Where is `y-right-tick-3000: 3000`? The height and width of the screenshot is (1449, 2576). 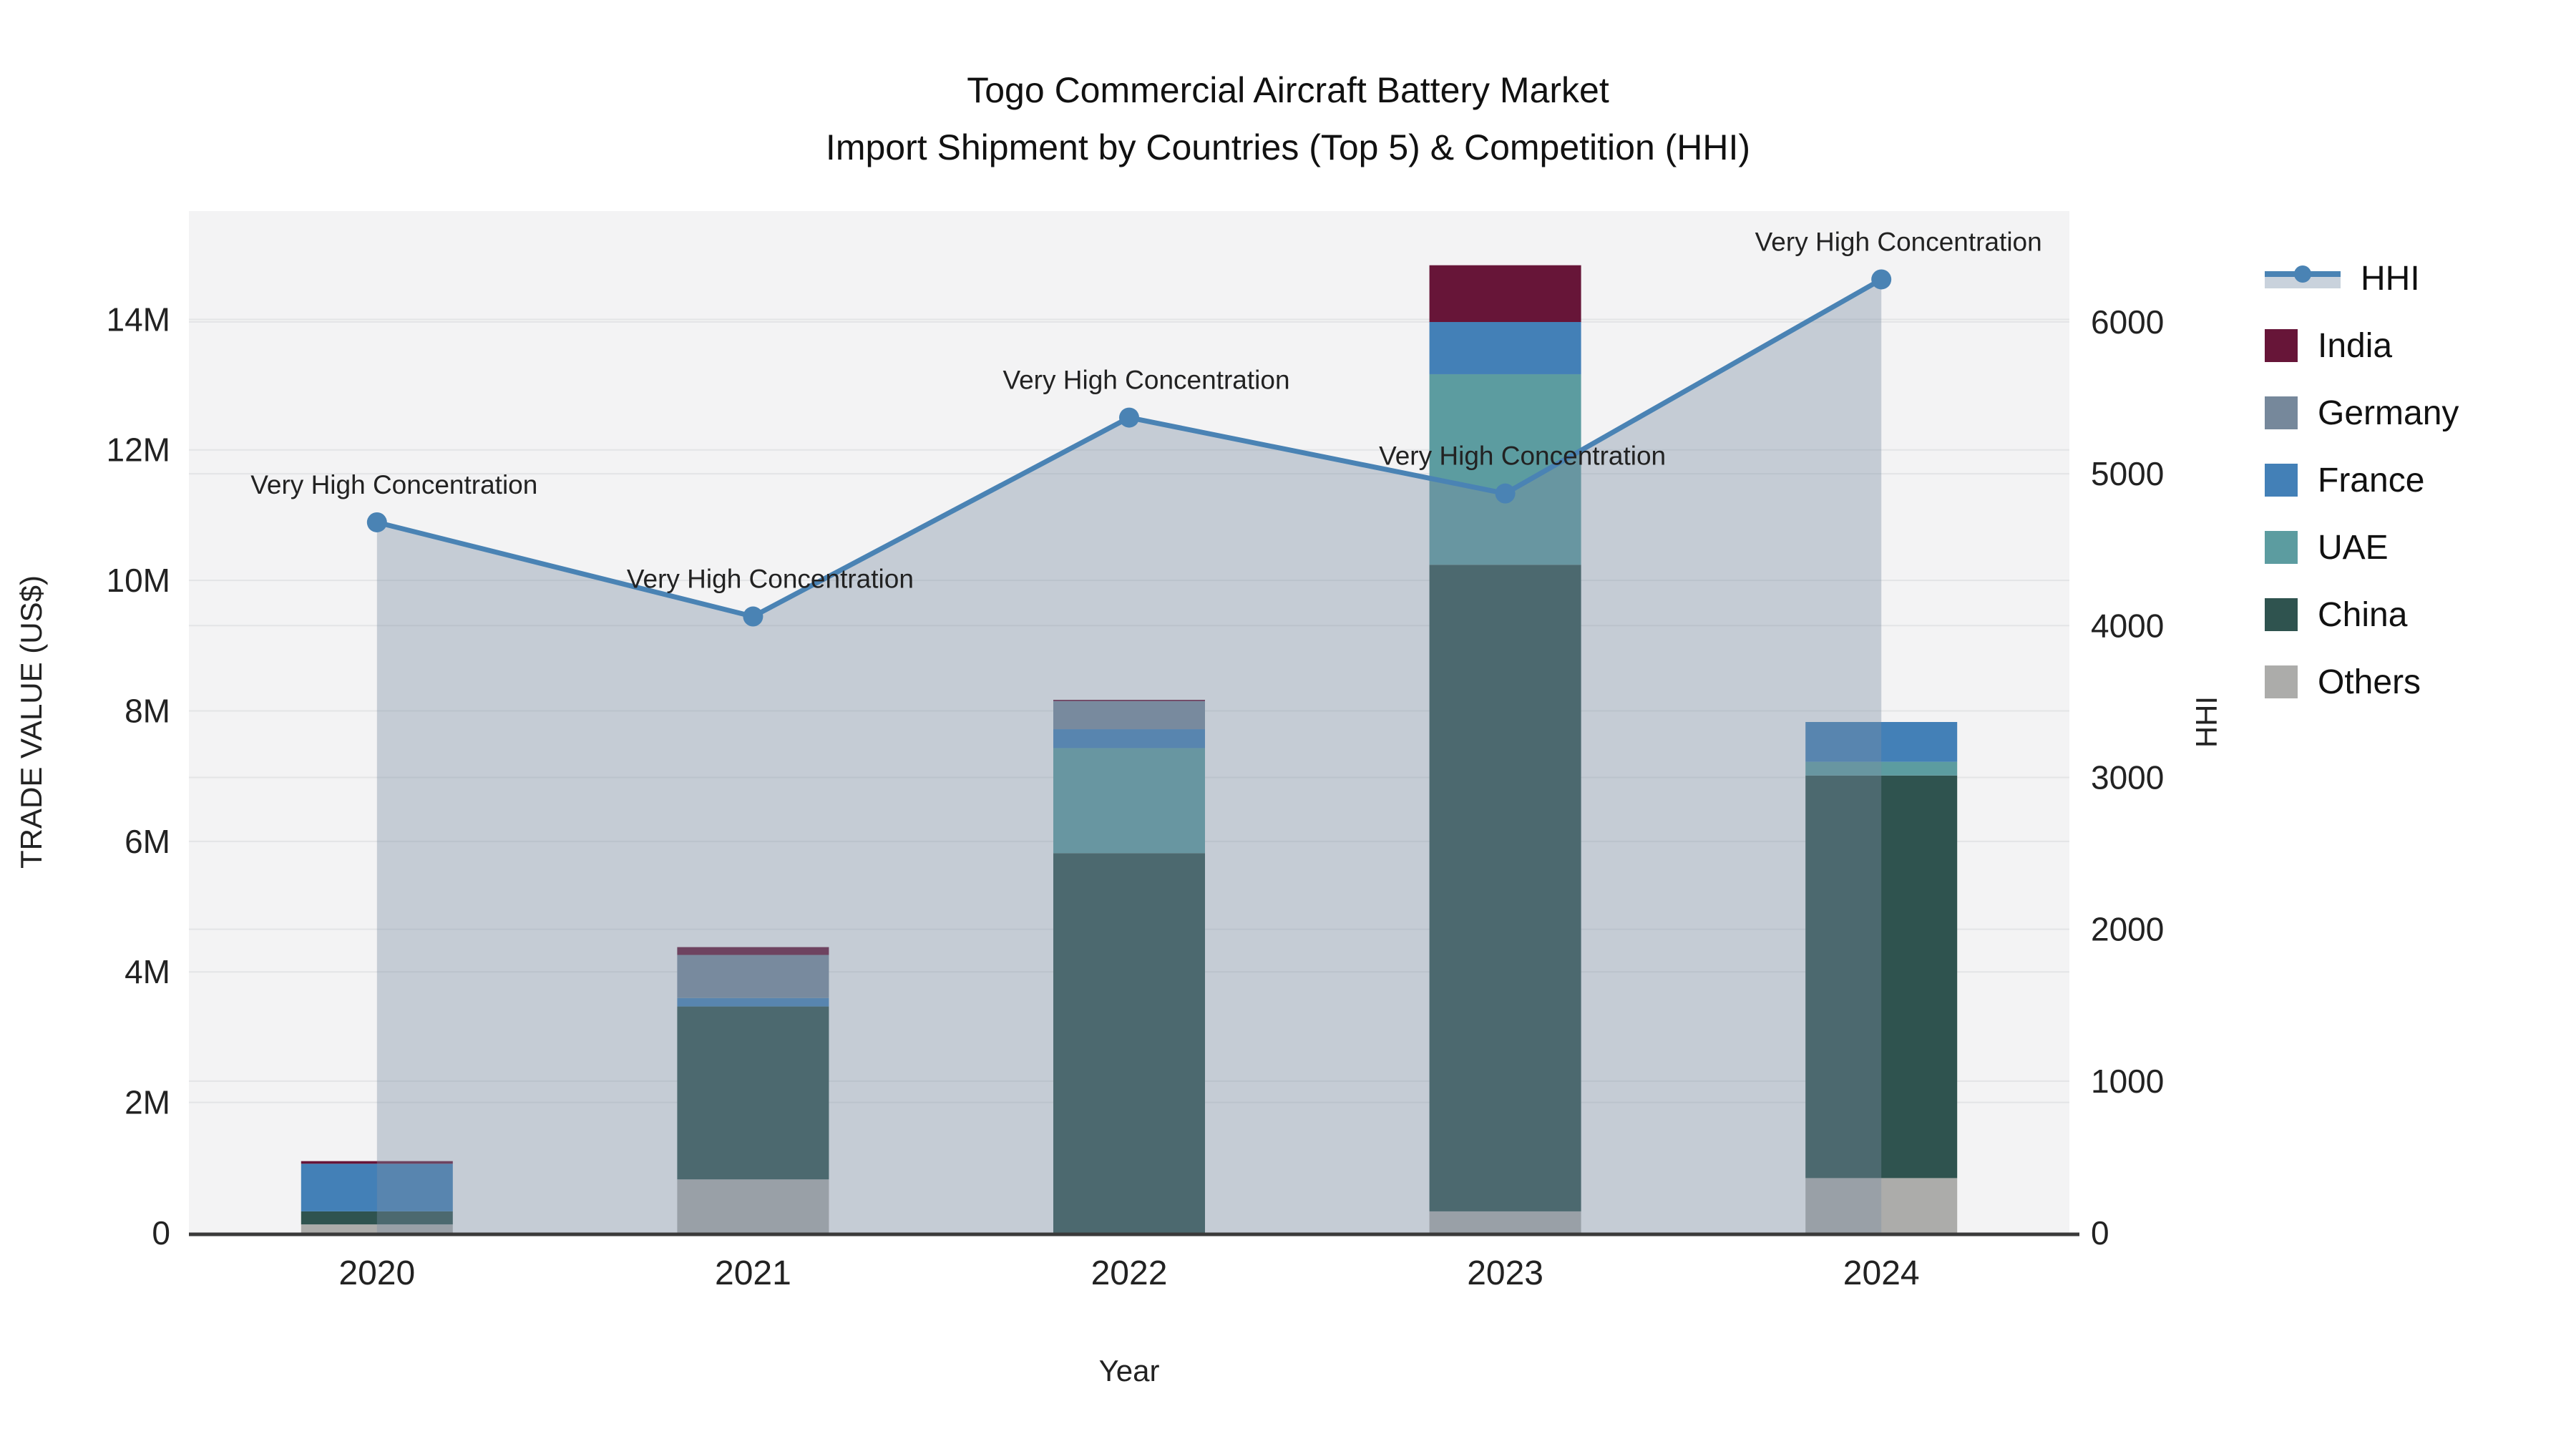
y-right-tick-3000: 3000 is located at coordinates (2127, 777).